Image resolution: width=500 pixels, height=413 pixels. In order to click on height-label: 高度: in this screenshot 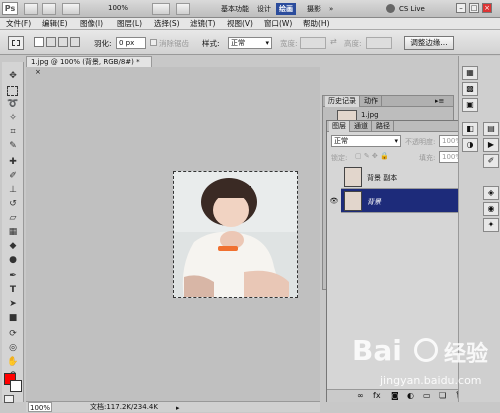, I will do `click(353, 43)`.